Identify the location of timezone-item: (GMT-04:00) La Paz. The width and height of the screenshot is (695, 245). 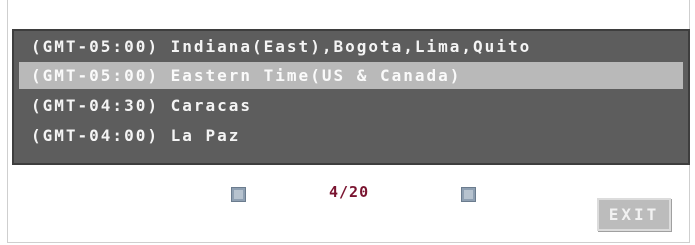
(351, 135).